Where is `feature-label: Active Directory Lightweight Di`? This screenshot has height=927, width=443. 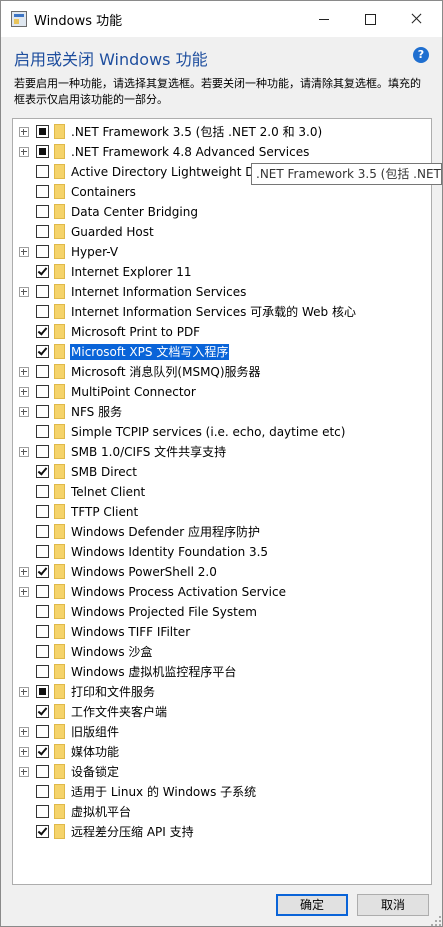
feature-label: Active Directory Lightweight Di is located at coordinates (164, 172).